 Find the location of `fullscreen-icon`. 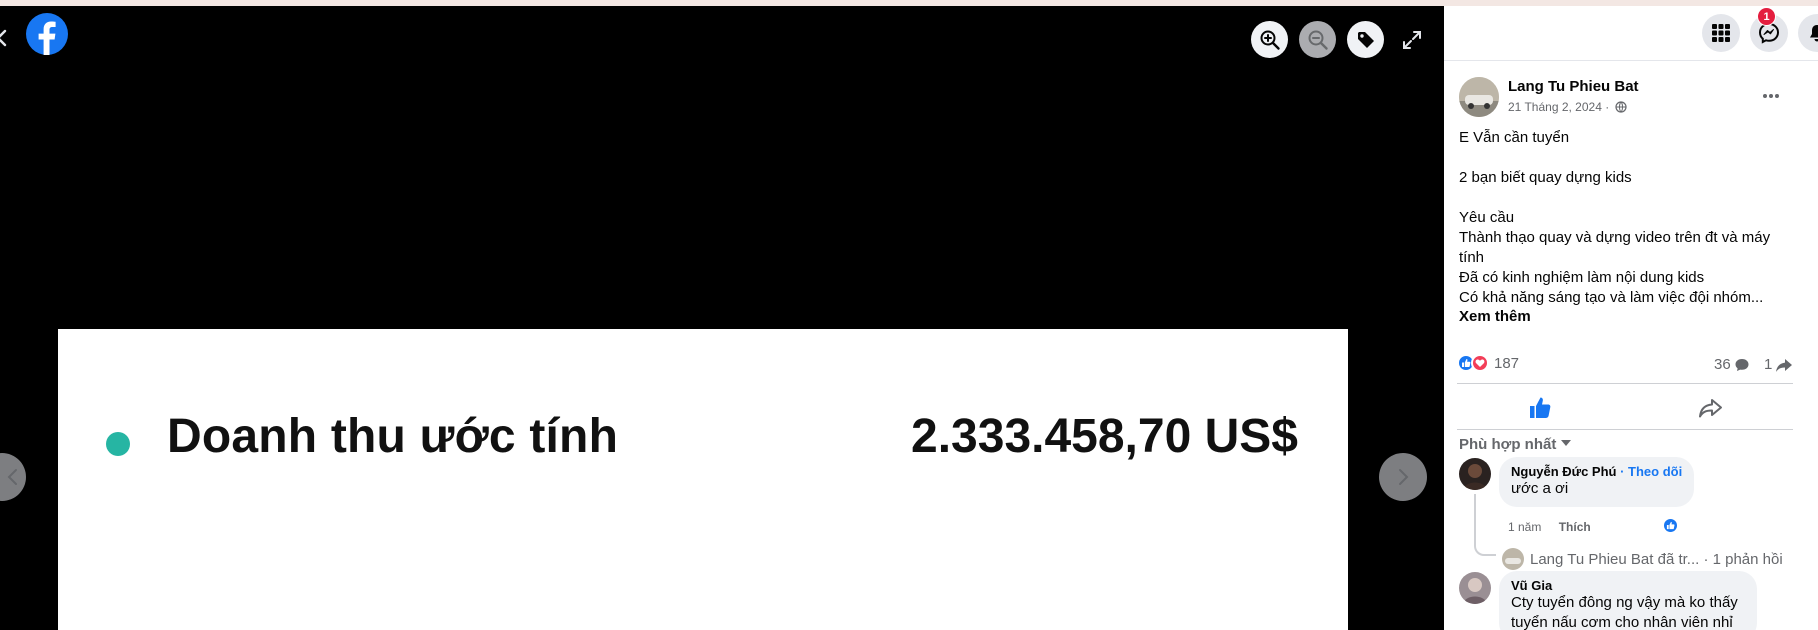

fullscreen-icon is located at coordinates (1412, 40).